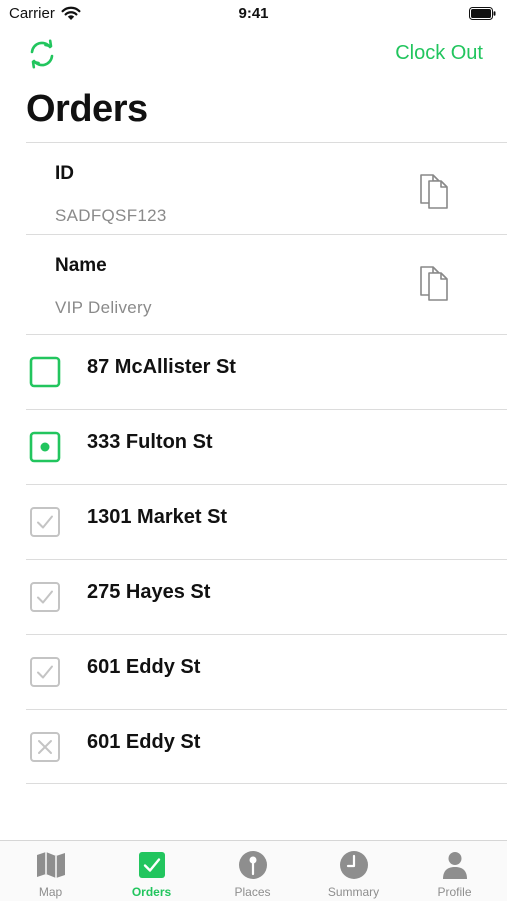  I want to click on order-id-value: SADFQSF123, so click(111, 215).